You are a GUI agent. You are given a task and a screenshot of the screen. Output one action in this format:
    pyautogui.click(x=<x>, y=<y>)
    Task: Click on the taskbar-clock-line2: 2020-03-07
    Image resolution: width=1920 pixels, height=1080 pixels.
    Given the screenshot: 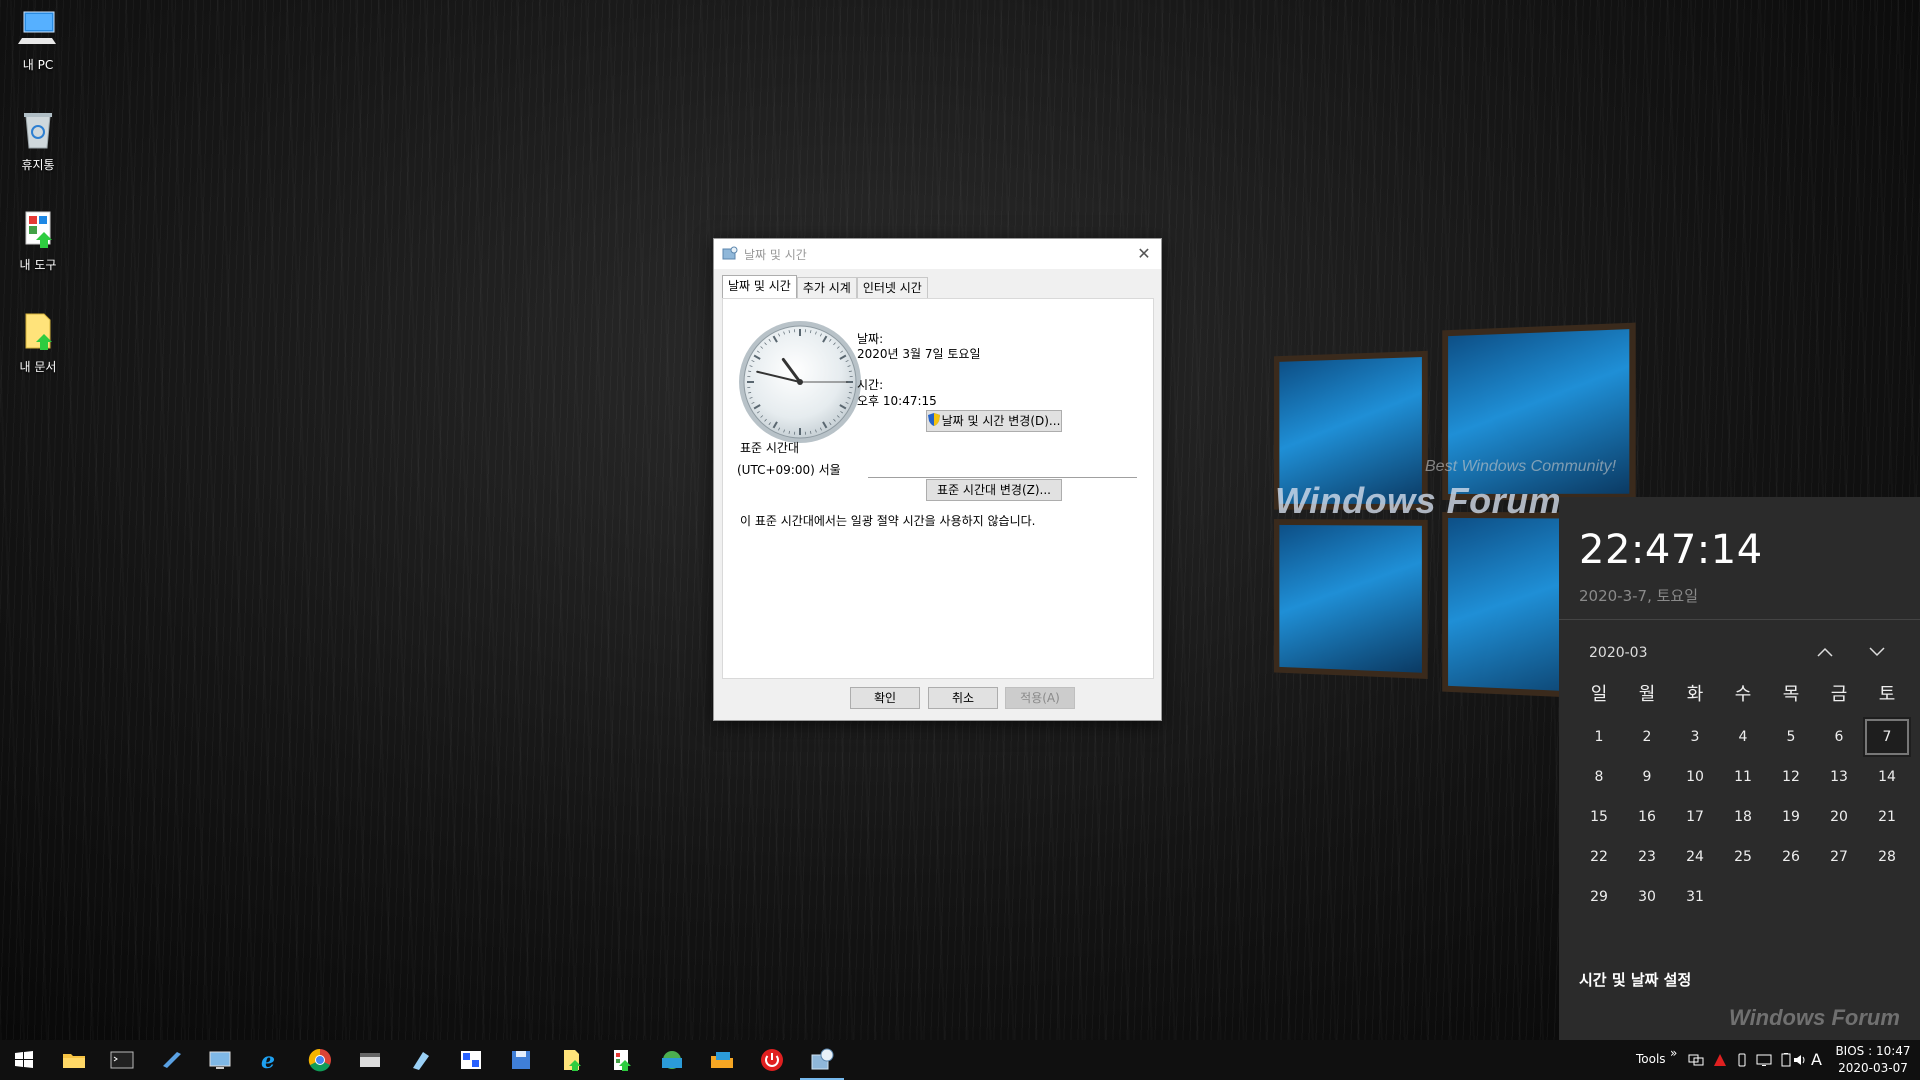 What is the action you would take?
    pyautogui.click(x=1873, y=1068)
    